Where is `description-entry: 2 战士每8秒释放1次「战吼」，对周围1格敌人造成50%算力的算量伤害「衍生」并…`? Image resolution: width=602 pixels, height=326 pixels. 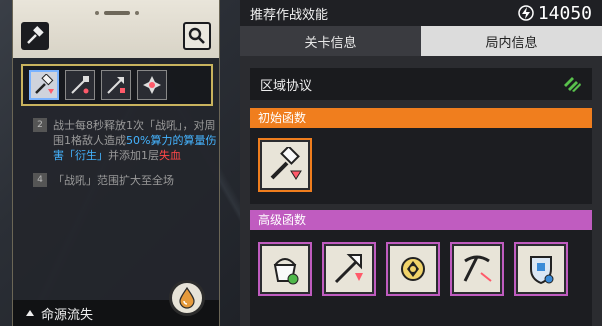
description-entry: 2 战士每8秒释放1次「战吼」，对周围1格敌人造成50%算力的算量伤害「衍生」并… is located at coordinates (126, 140).